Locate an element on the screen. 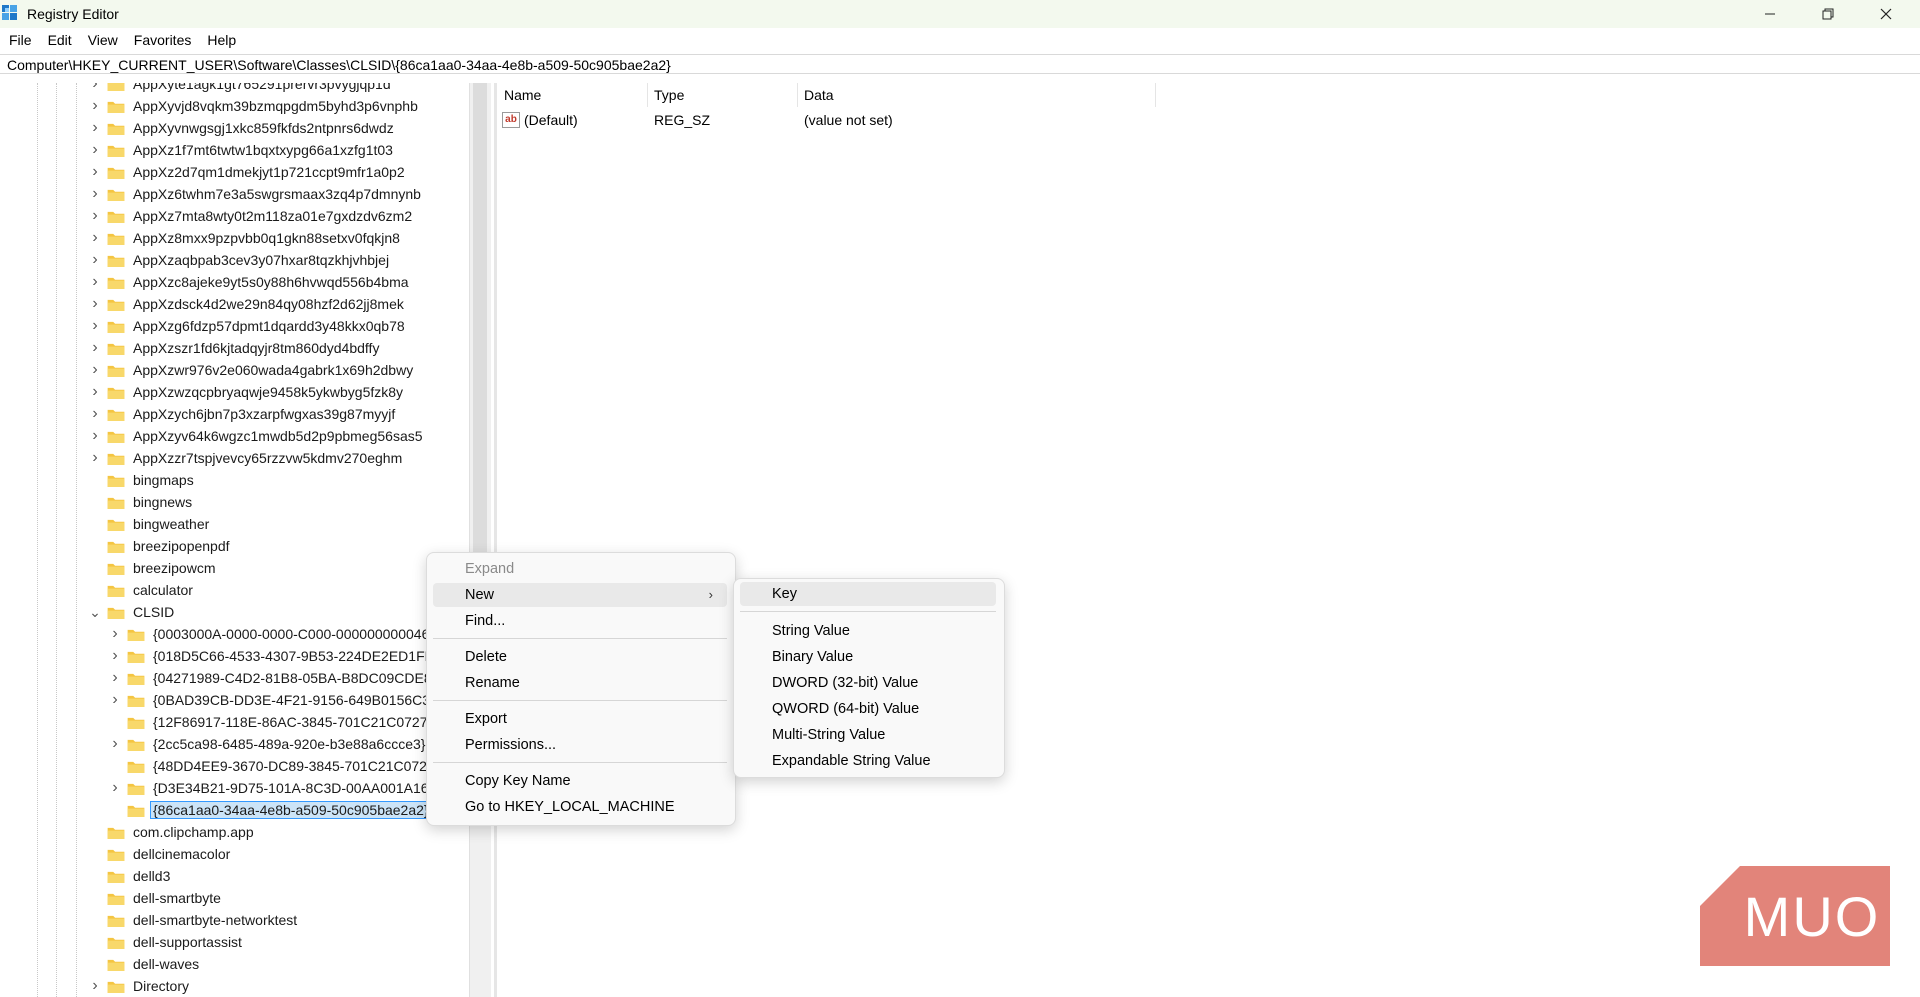 This screenshot has width=1920, height=997. tree-item: › AppXz2d7qm1dmekjyt1p721ccpt9mfr1a0p2 is located at coordinates (247, 172).